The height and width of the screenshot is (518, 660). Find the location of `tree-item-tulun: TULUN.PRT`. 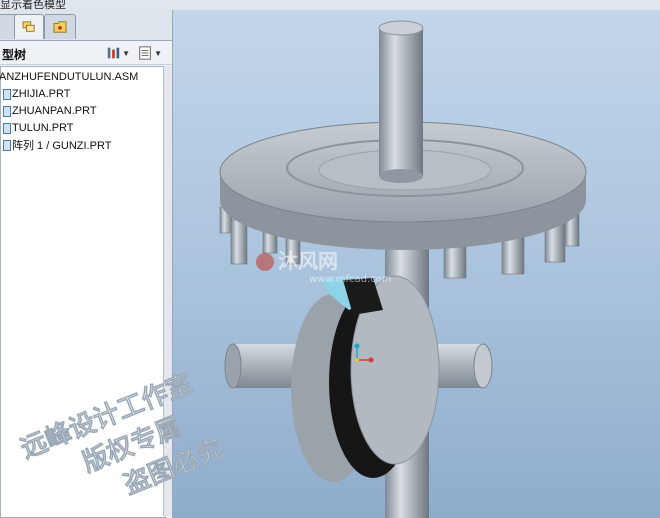

tree-item-tulun: TULUN.PRT is located at coordinates (38, 128).